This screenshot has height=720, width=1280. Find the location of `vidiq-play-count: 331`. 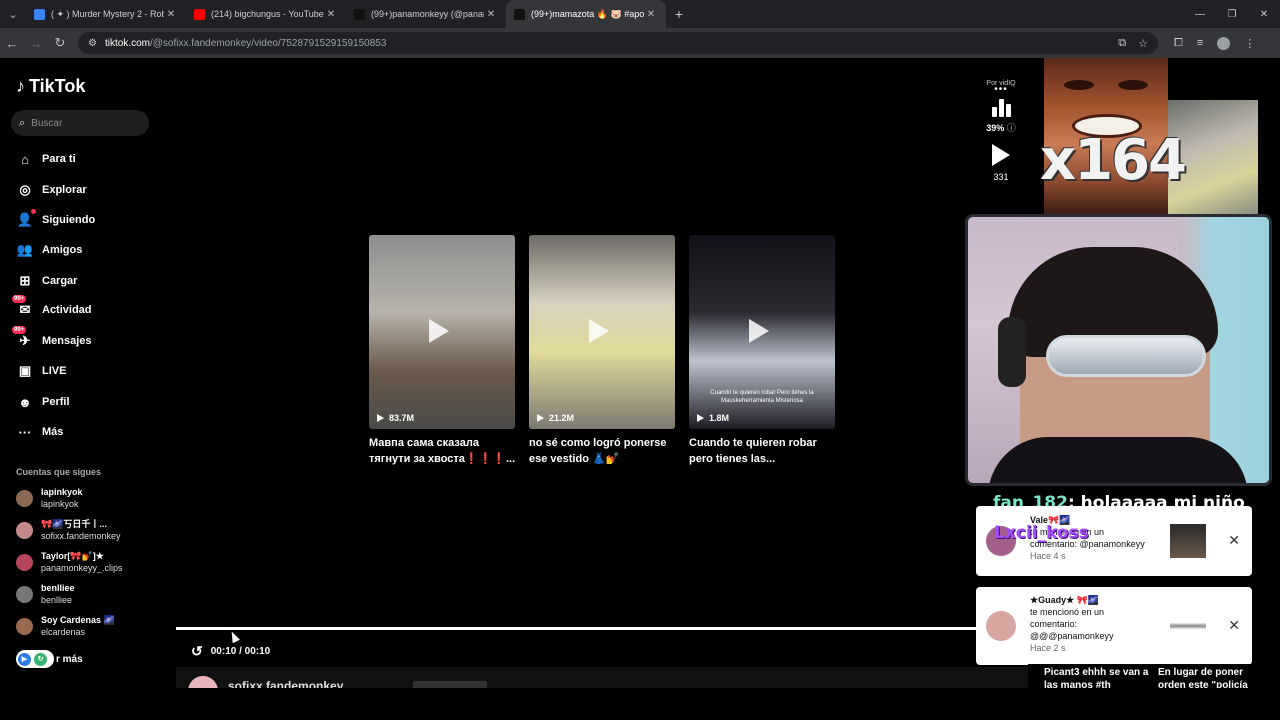

vidiq-play-count: 331 is located at coordinates (1001, 177).